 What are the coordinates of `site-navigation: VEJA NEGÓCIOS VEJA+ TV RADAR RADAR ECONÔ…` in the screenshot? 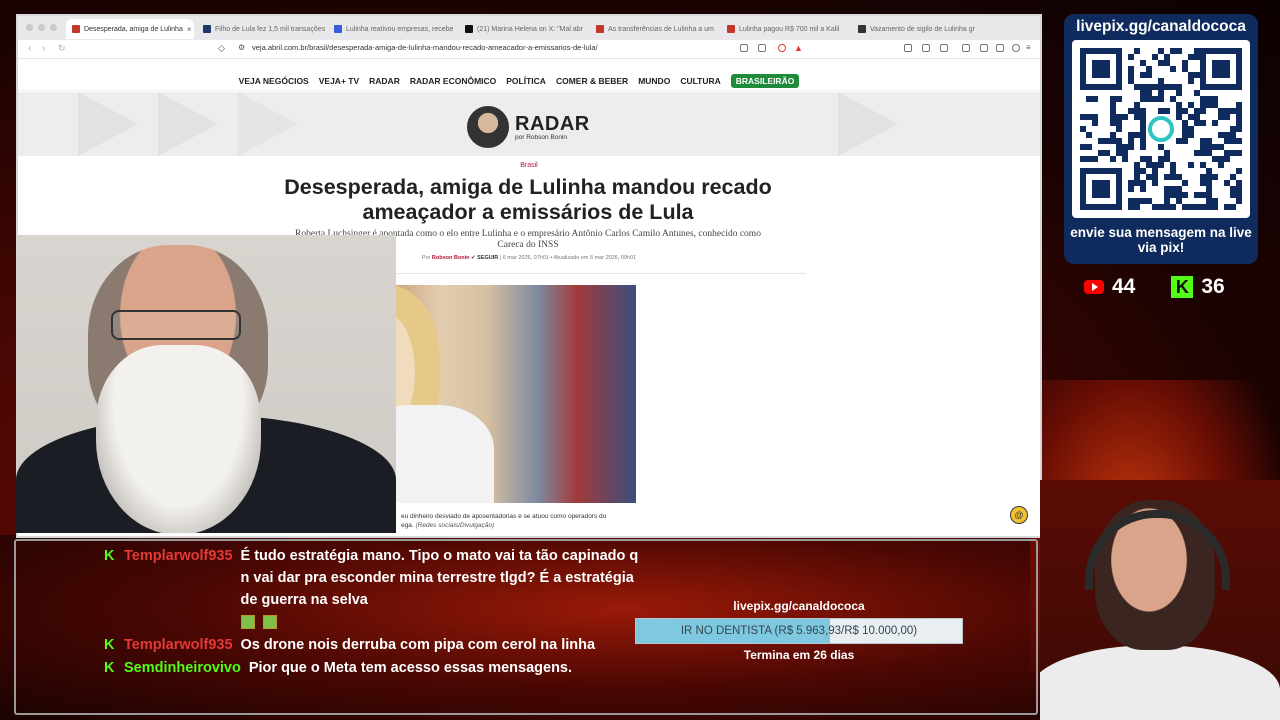 It's located at (529, 81).